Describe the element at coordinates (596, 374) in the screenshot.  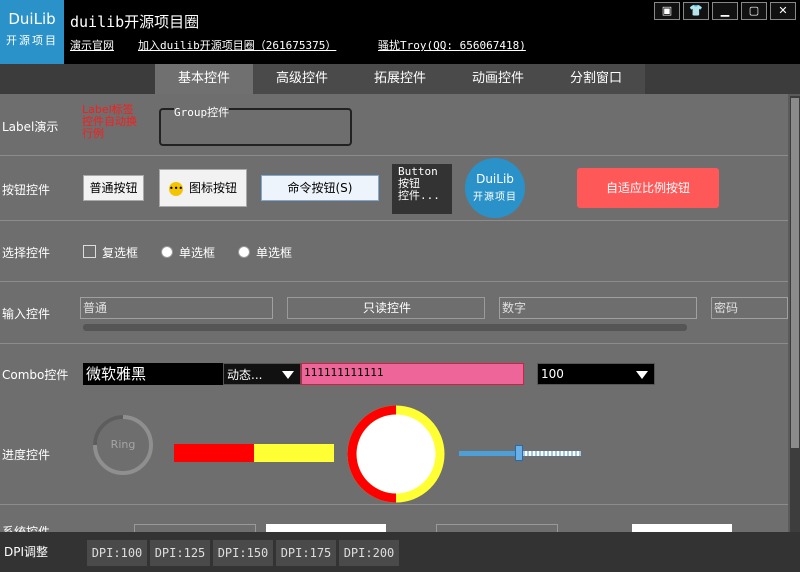
I see `number-combo: 100` at that location.